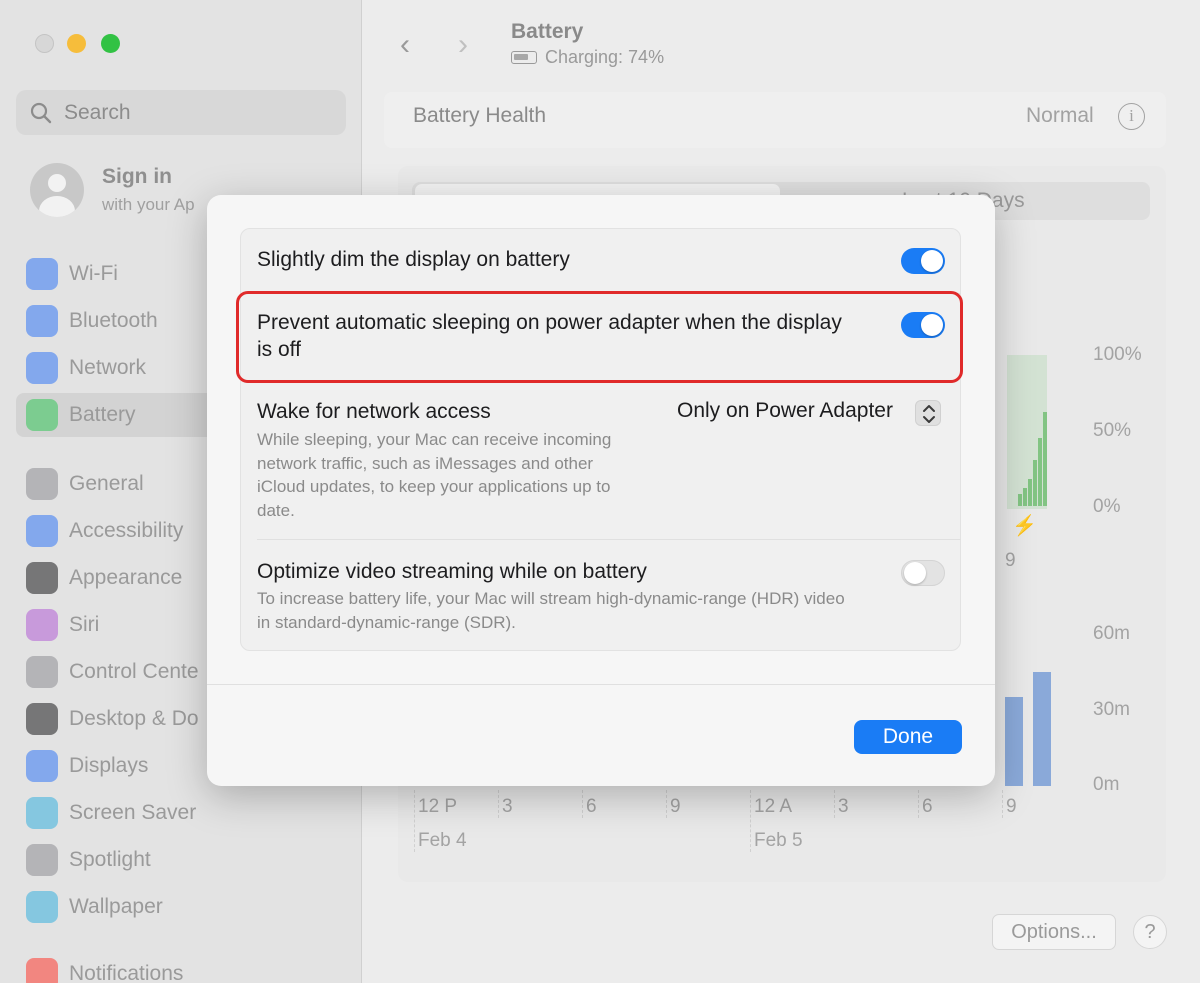  I want to click on dim-display-toggle, so click(923, 261).